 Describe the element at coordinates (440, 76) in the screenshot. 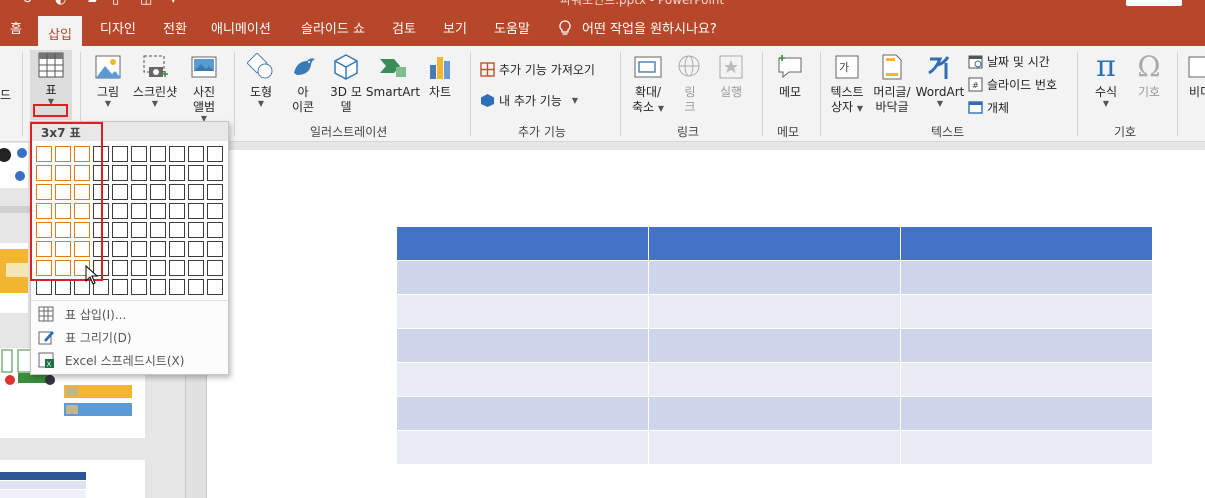

I see `chart-button: 차트` at that location.